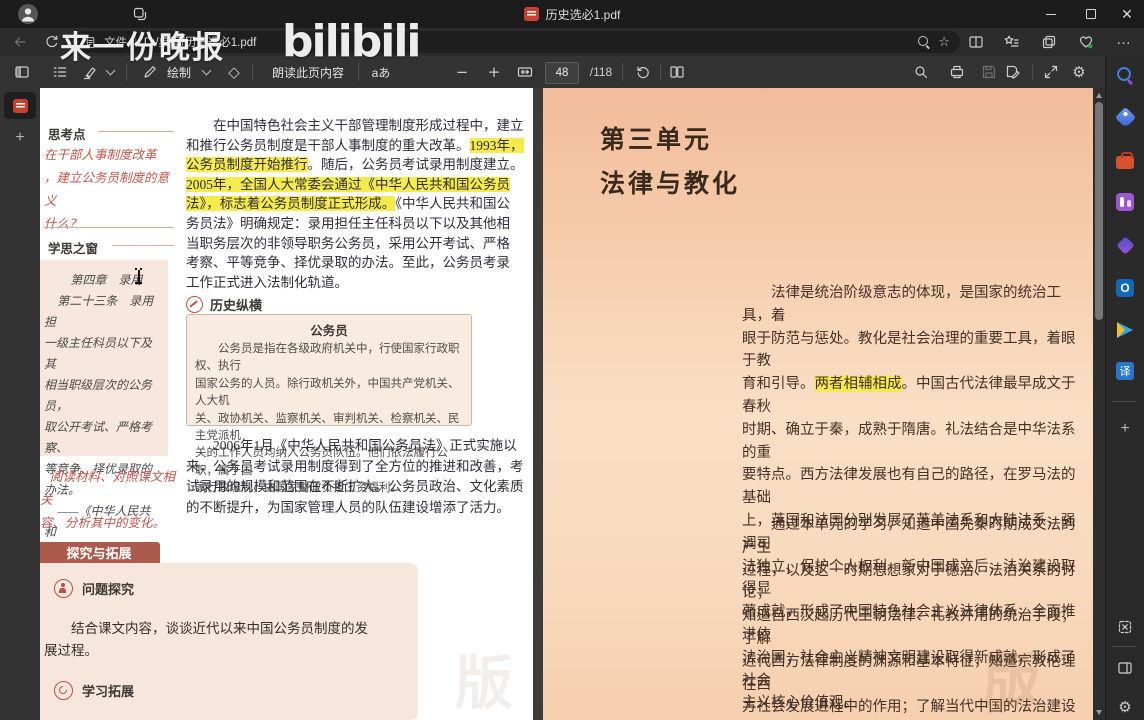 The image size is (1144, 720). Describe the element at coordinates (1013, 72) in the screenshot. I see `save-as-icon` at that location.